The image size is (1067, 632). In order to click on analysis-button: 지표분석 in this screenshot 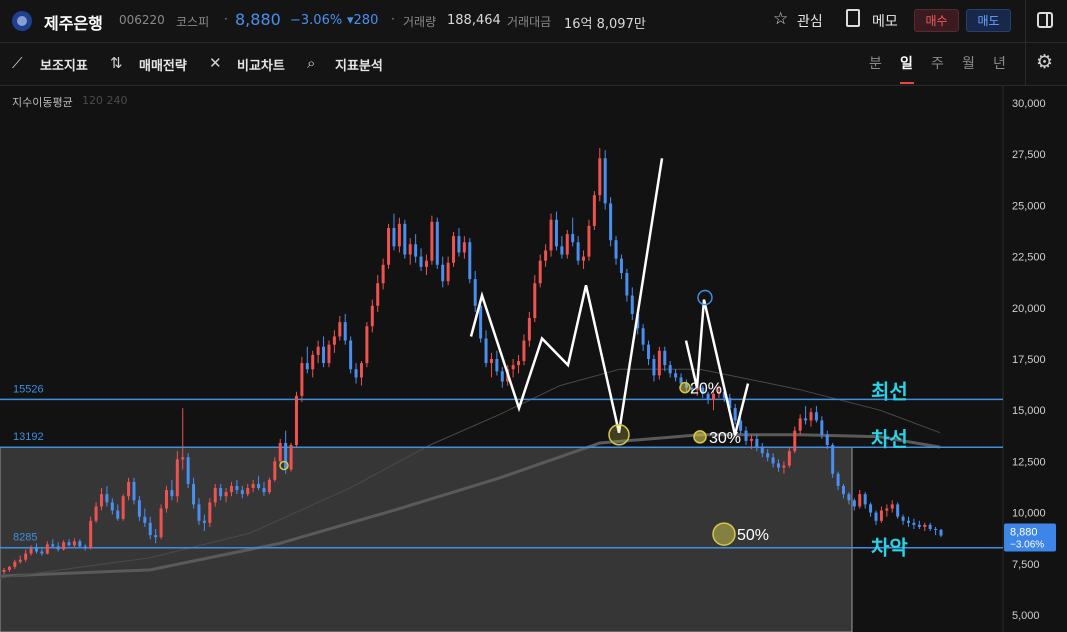, I will do `click(359, 64)`.